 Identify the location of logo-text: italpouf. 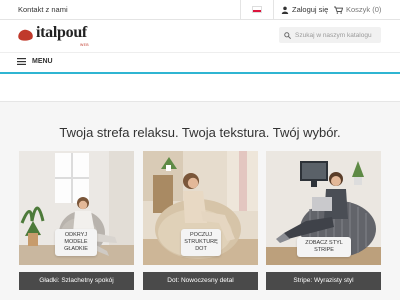
(61, 32).